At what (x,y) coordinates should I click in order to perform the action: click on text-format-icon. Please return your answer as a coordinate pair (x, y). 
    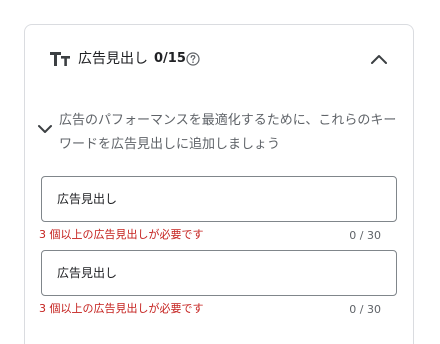
    Looking at the image, I should click on (60, 59).